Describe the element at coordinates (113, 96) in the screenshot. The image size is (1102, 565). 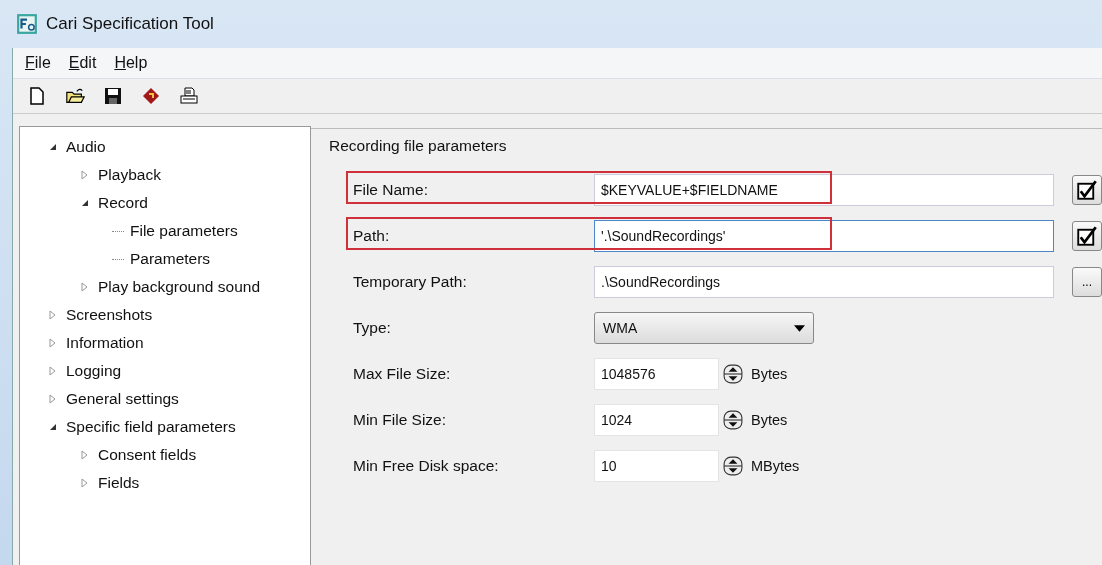
I see `save-icon` at that location.